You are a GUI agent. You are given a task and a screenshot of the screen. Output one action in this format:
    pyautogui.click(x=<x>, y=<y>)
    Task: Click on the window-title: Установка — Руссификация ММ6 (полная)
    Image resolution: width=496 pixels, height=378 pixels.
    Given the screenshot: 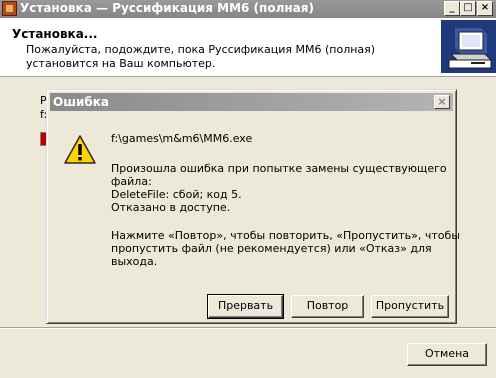 What is the action you would take?
    pyautogui.click(x=167, y=8)
    